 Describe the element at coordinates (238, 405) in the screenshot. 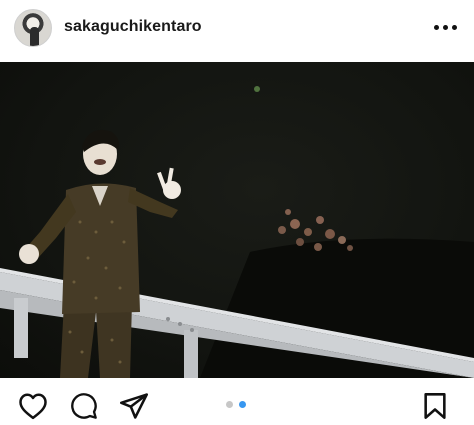

I see `carousel-indicator` at that location.